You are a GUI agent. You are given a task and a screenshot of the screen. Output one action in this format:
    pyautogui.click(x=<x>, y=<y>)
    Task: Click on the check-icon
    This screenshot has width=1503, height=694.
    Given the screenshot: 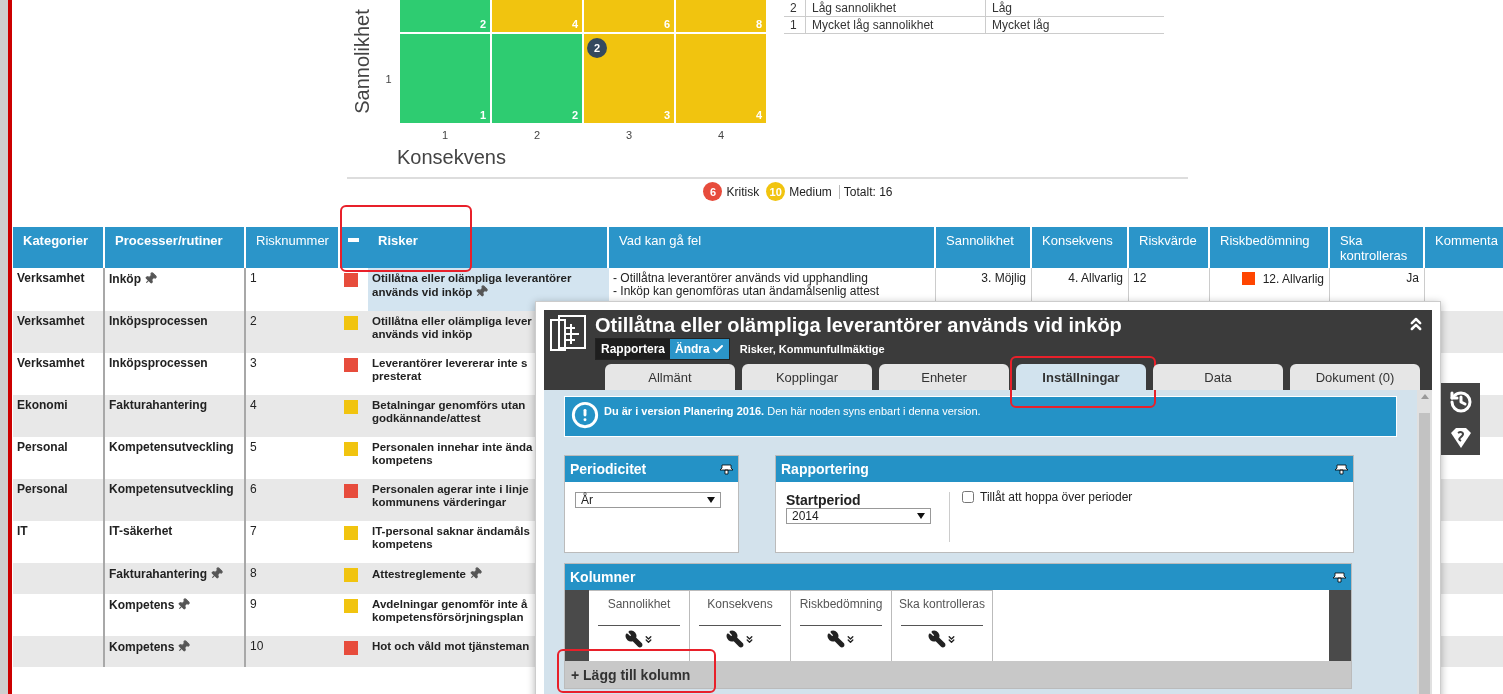 What is the action you would take?
    pyautogui.click(x=717, y=349)
    